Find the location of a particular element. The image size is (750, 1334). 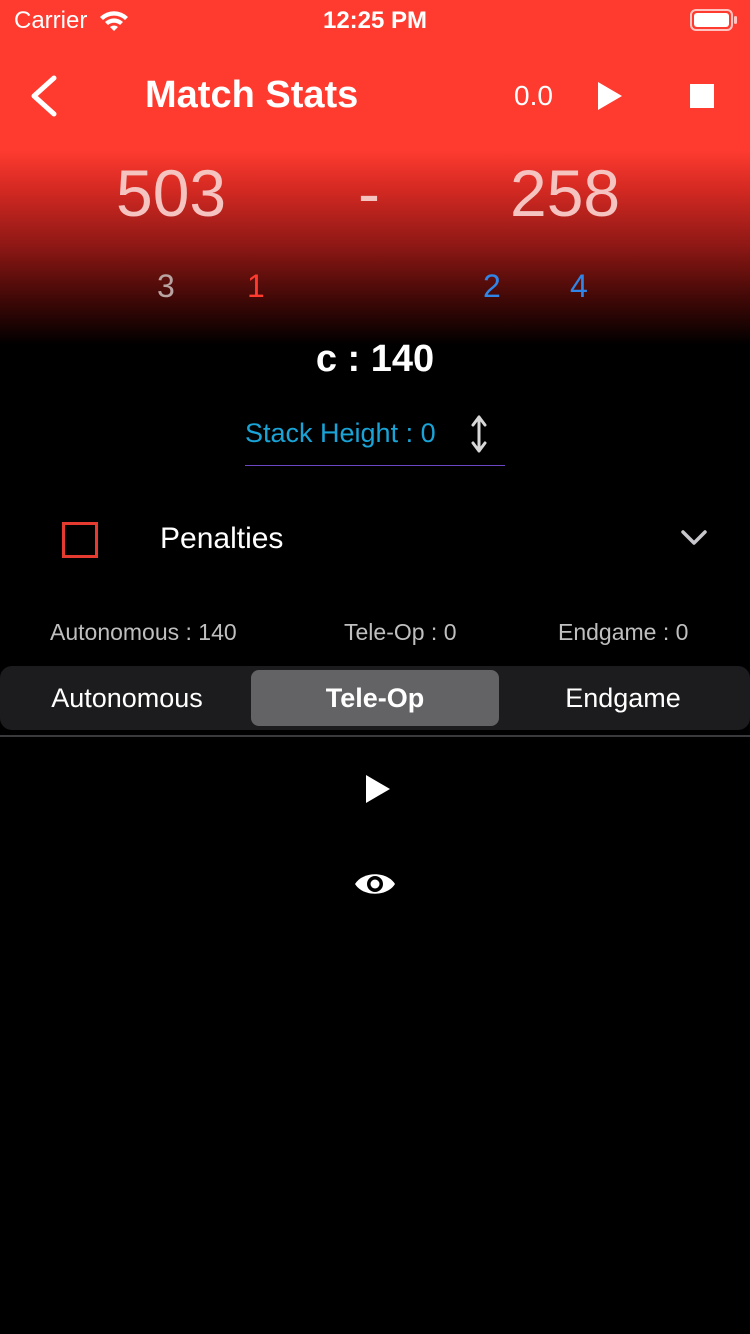

blue-score: 258 is located at coordinates (565, 193).